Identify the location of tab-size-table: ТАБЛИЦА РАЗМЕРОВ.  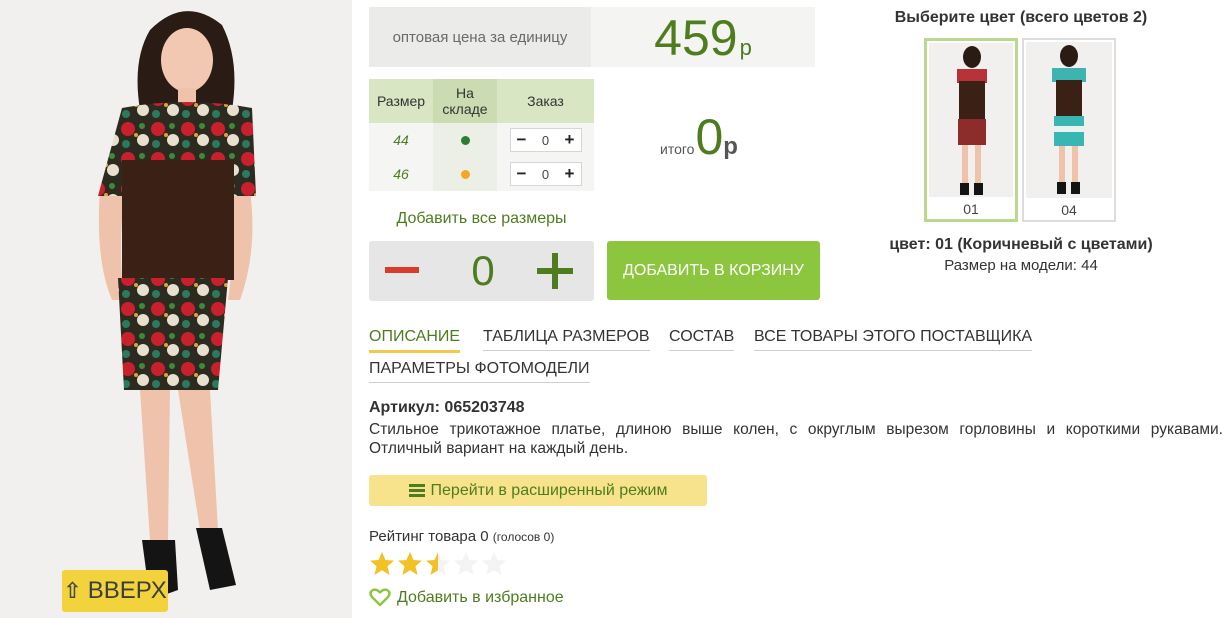
(566, 339).